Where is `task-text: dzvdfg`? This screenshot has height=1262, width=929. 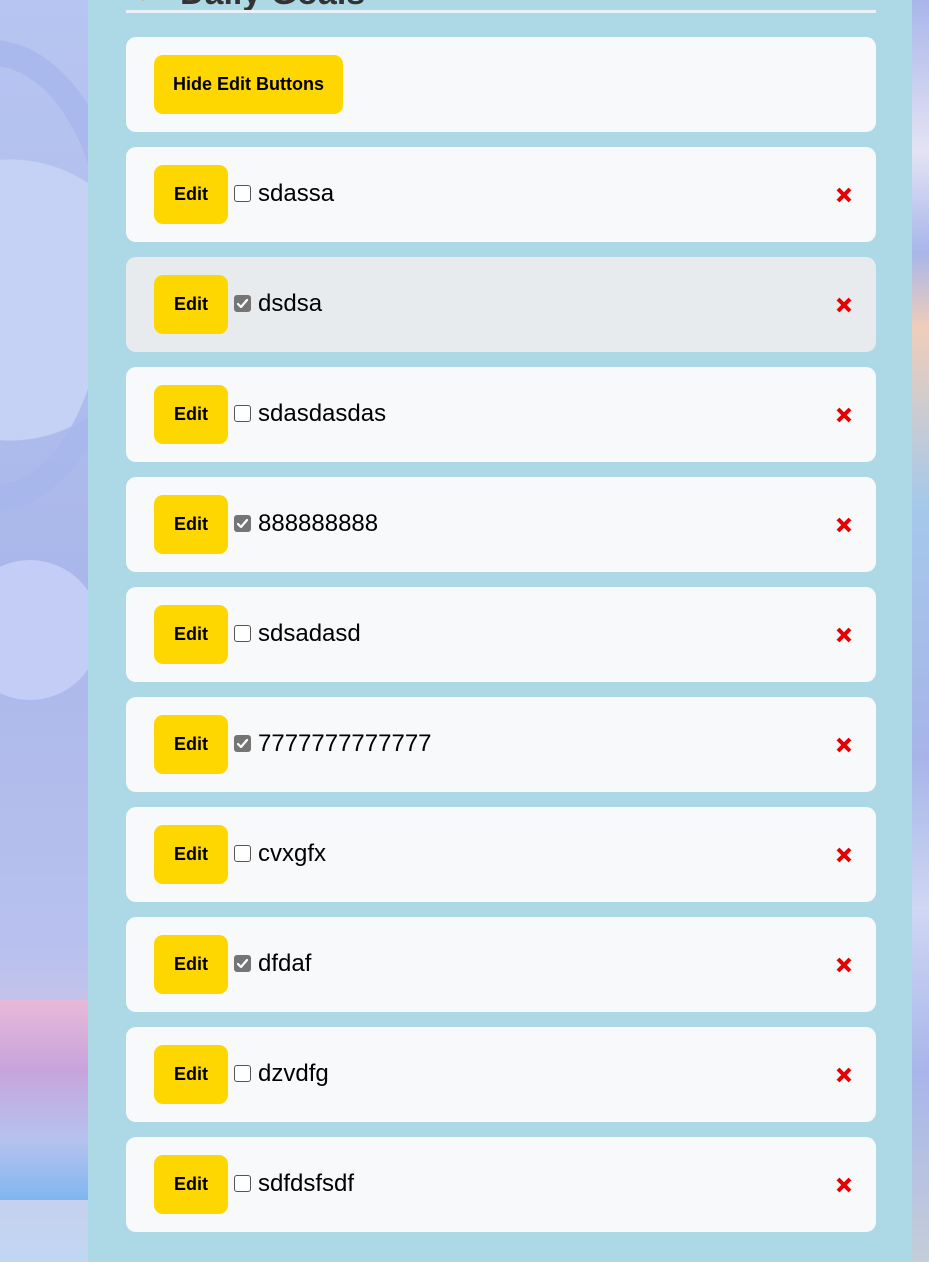 task-text: dzvdfg is located at coordinates (293, 1073).